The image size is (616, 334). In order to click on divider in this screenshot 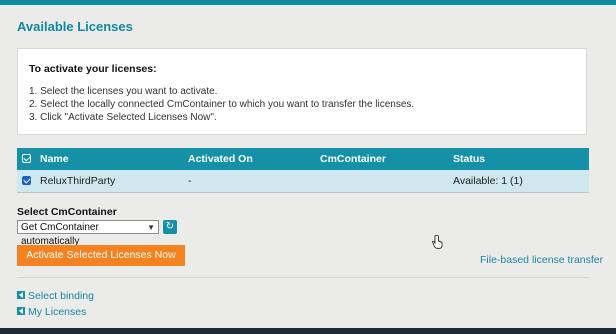, I will do `click(303, 277)`.